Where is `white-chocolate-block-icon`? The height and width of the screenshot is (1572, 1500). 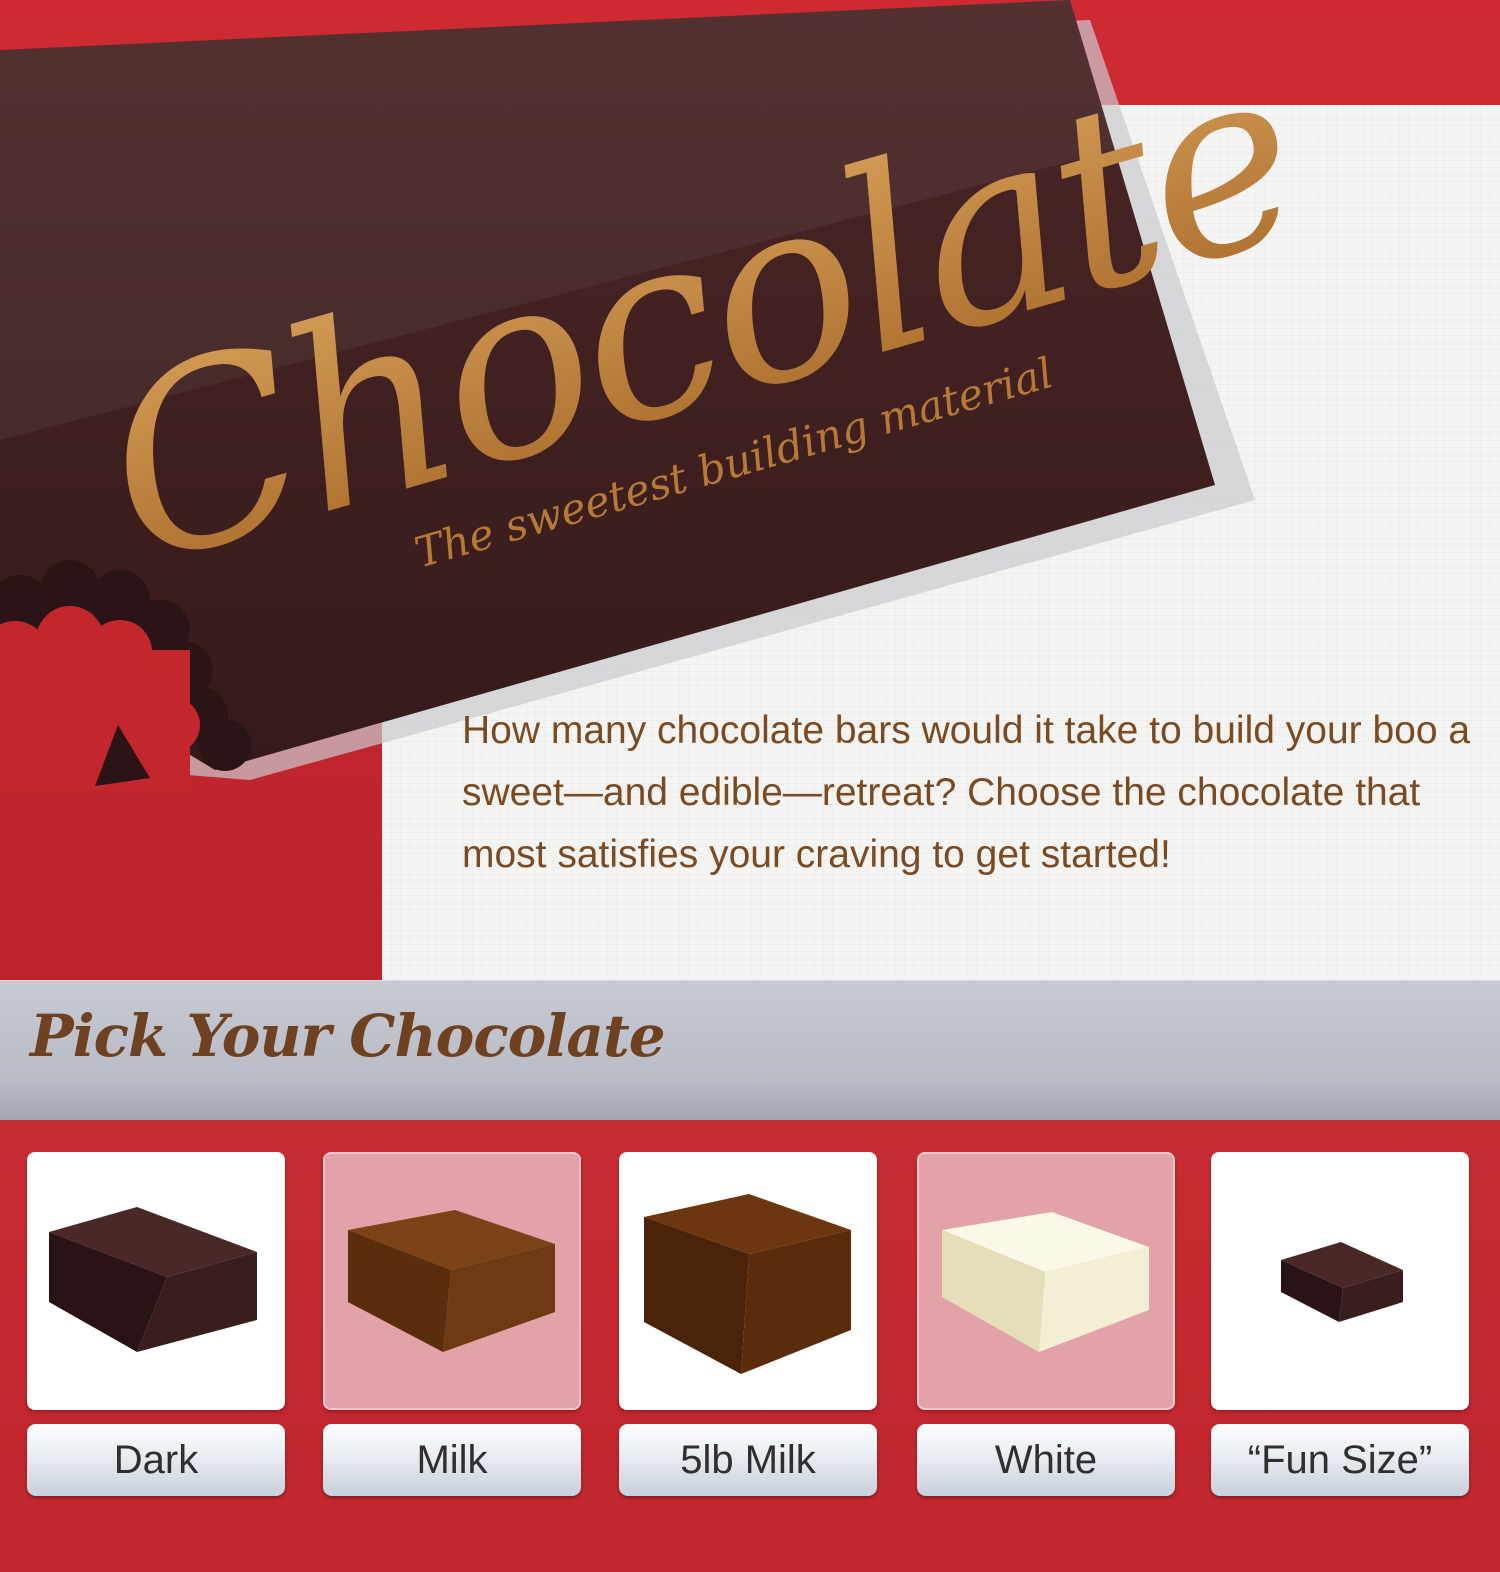
white-chocolate-block-icon is located at coordinates (1045, 1282).